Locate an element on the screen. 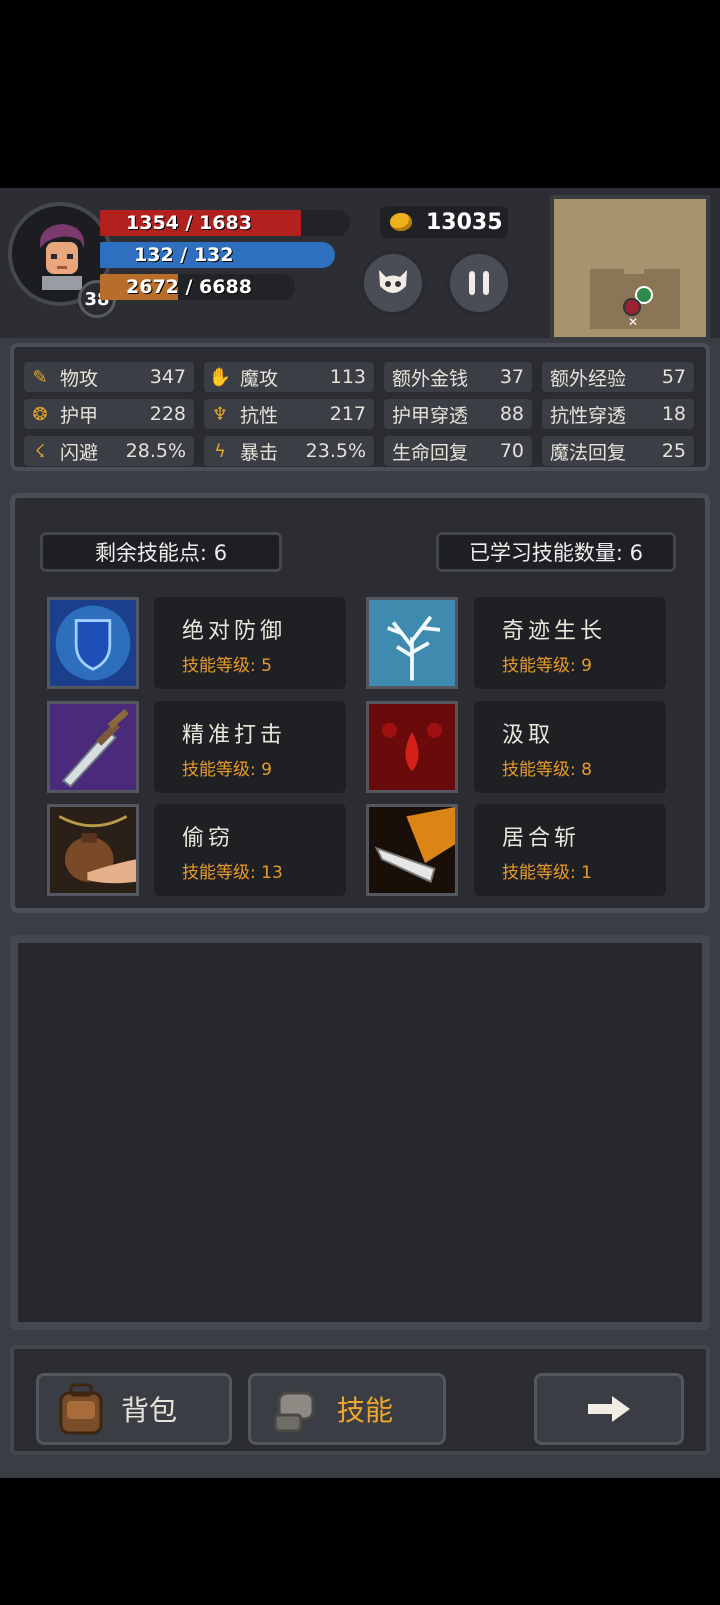 This screenshot has width=720, height=1605. skill-level: 技能等级: 8 is located at coordinates (547, 770).